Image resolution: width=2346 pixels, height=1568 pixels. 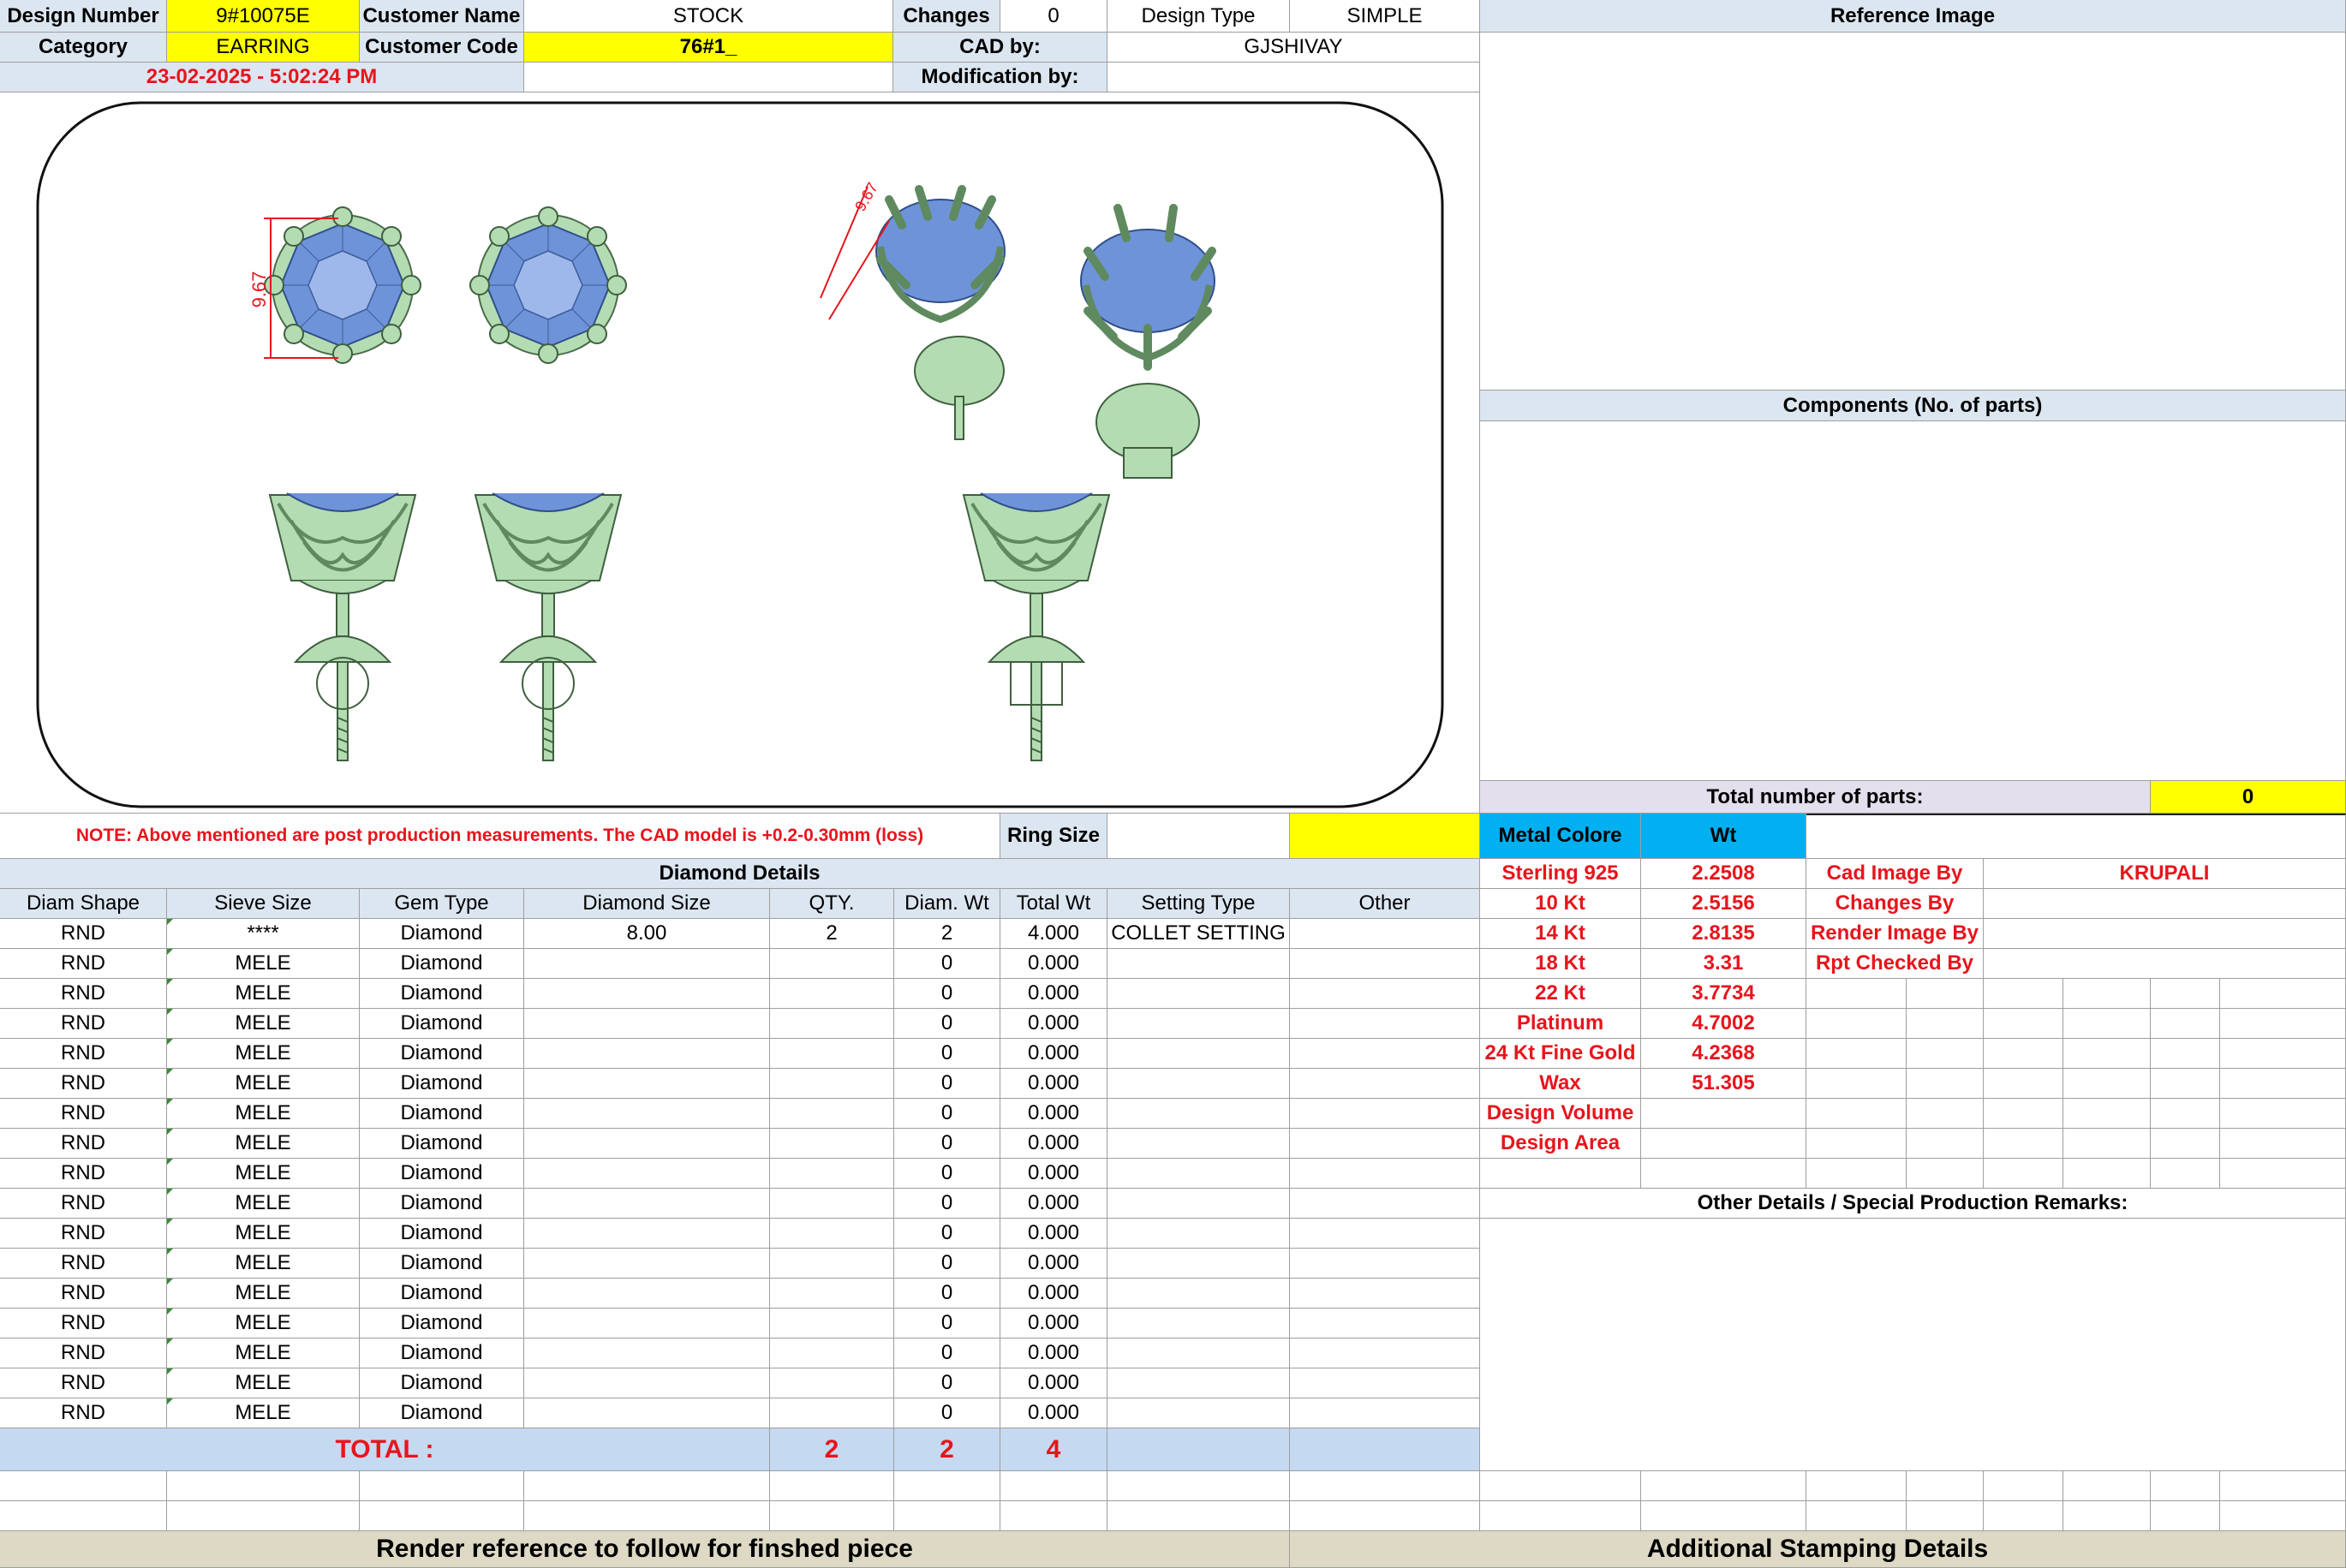 I want to click on metal-weight: 2.8135, so click(x=1723, y=934).